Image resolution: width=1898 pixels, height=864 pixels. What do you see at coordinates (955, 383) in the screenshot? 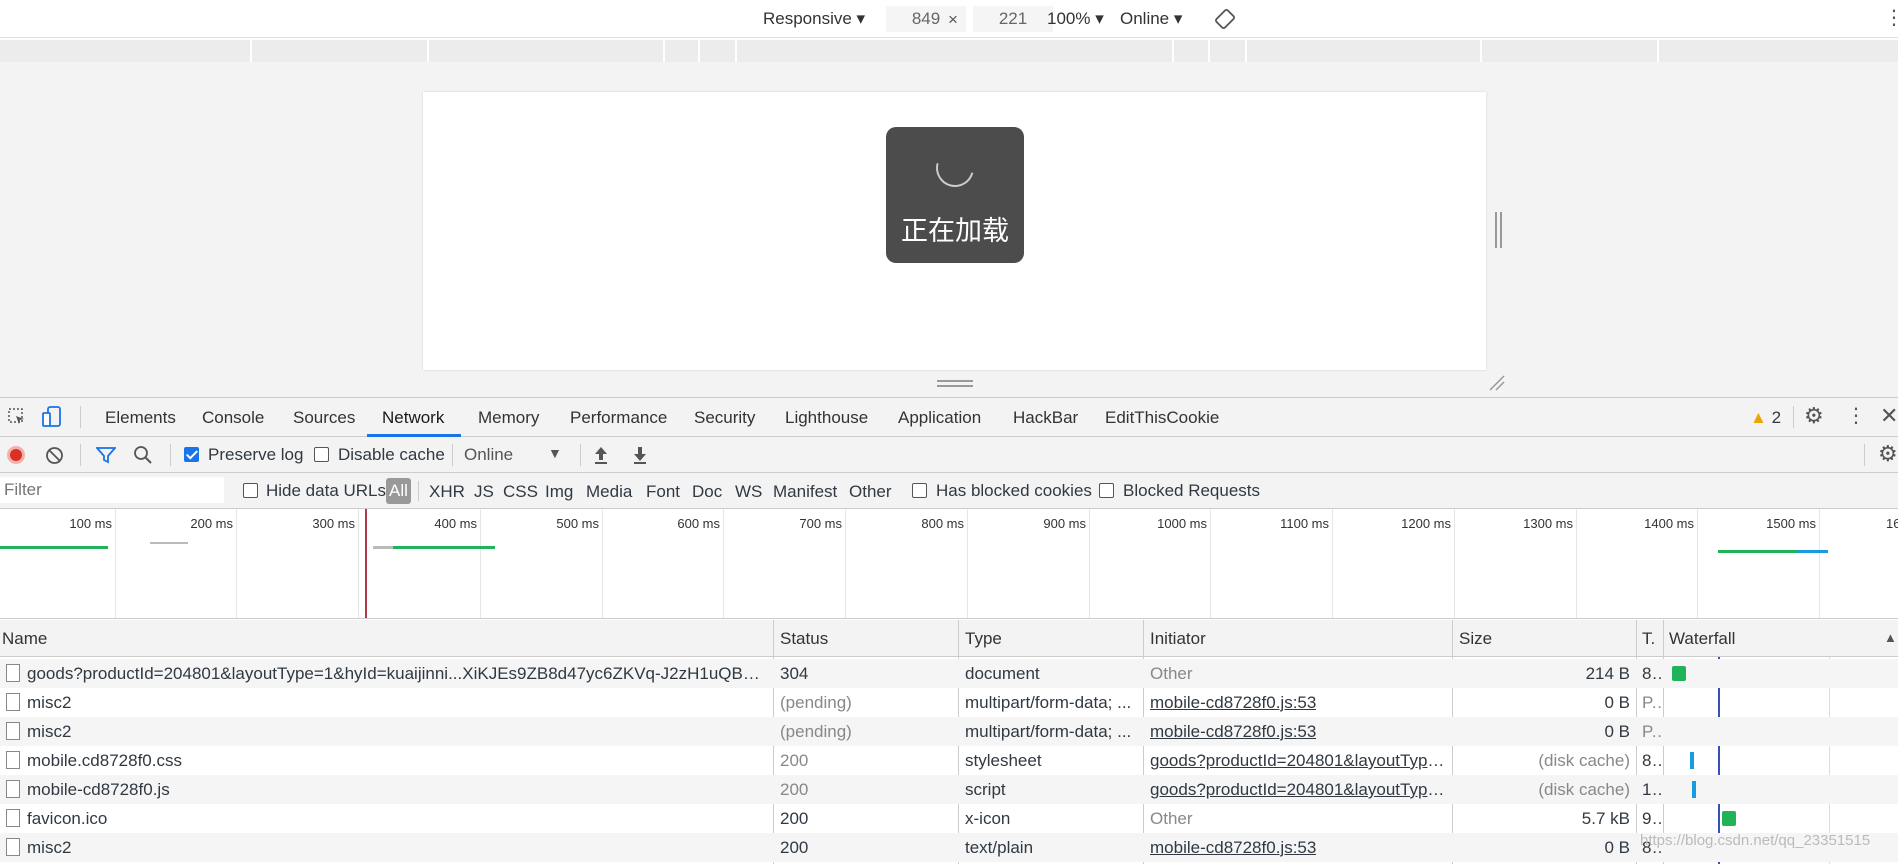
I see `resize-height-handle` at bounding box center [955, 383].